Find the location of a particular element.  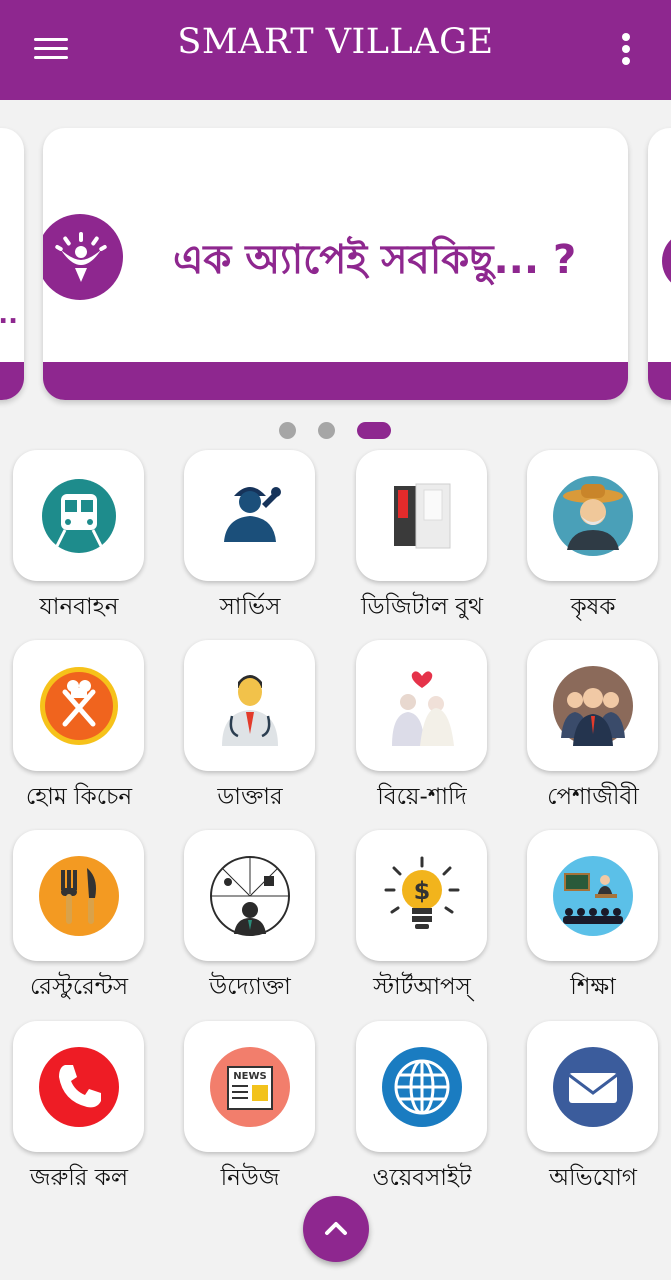

service-tile-education: শিক্ষা is located at coordinates (597, 915).